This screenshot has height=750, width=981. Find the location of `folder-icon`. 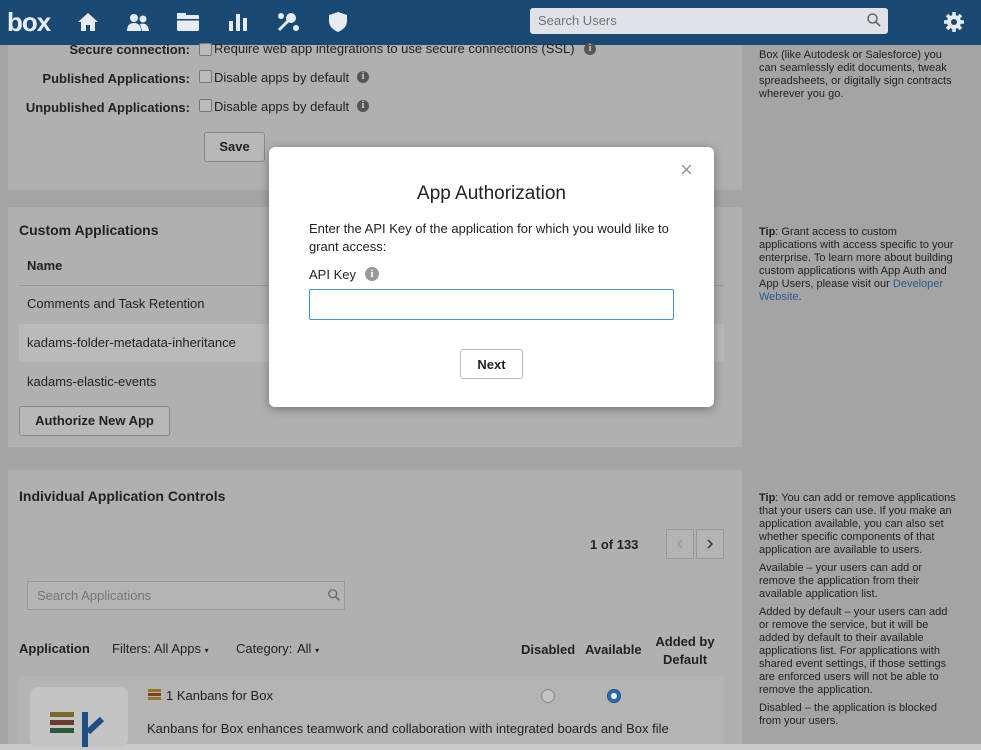

folder-icon is located at coordinates (188, 22).